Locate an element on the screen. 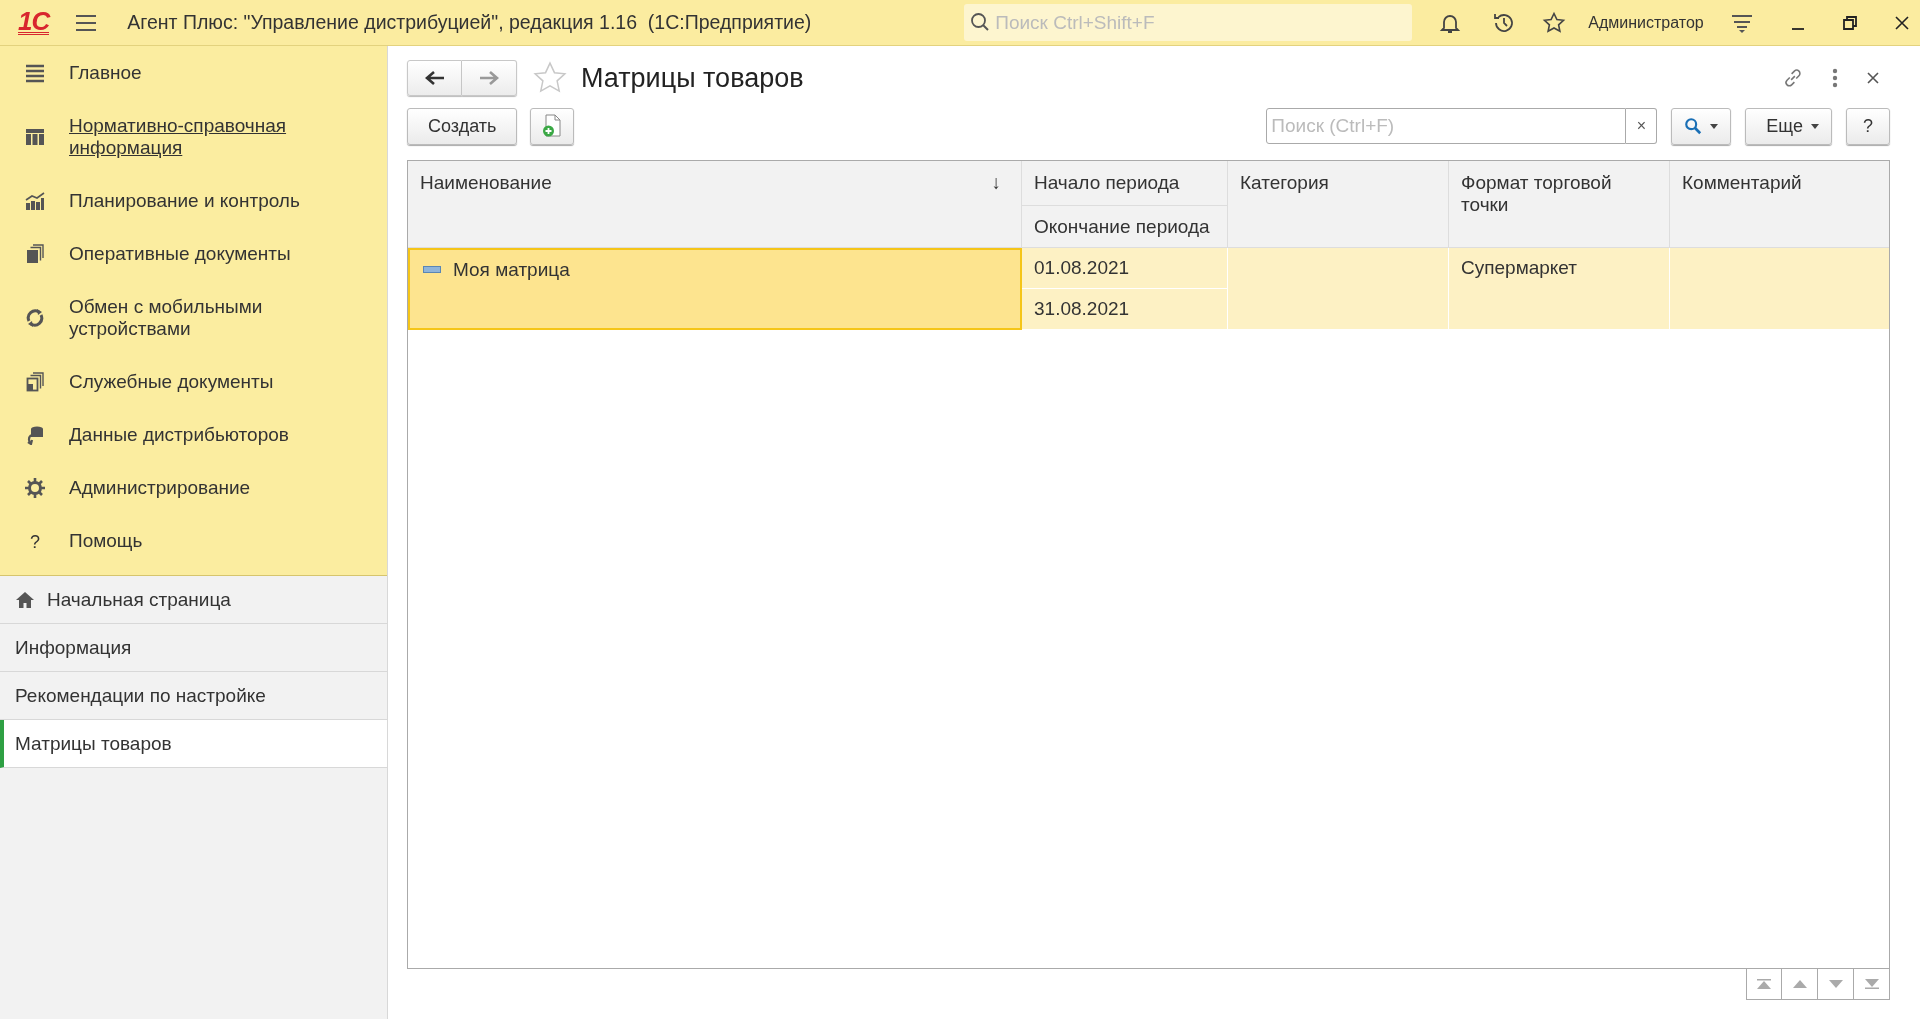  favorite-star-icon is located at coordinates (550, 78).